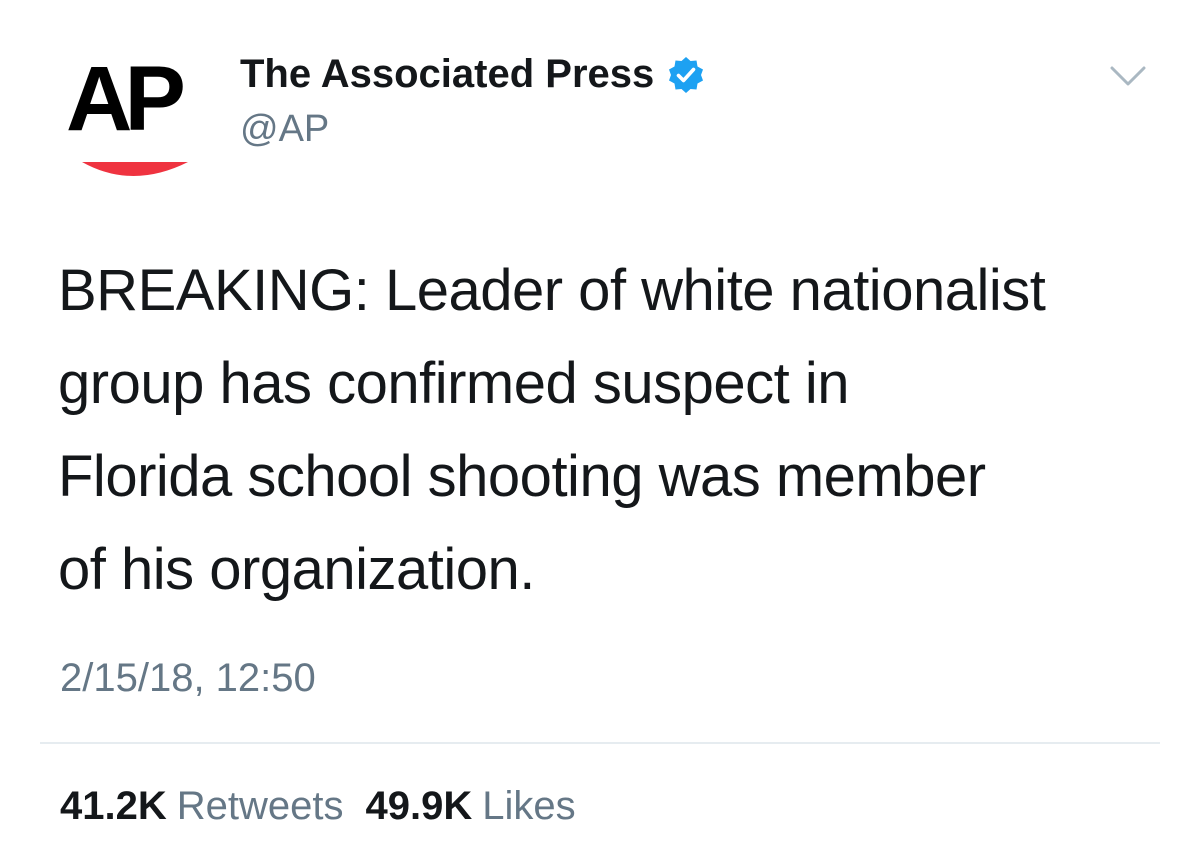 The width and height of the screenshot is (1200, 866). I want to click on display-name: The Associated Press, so click(473, 74).